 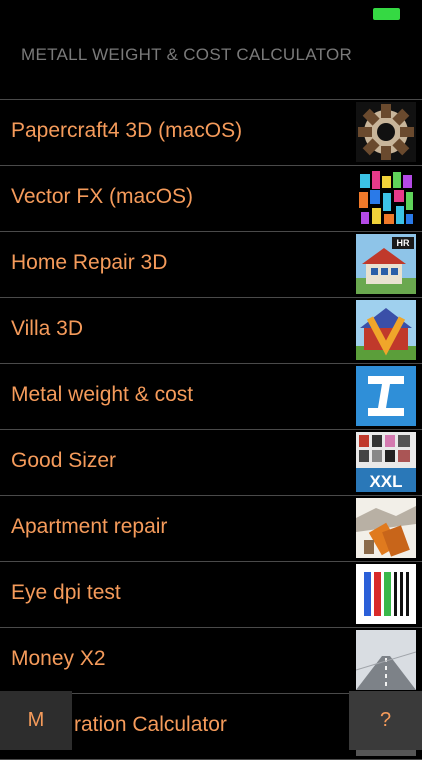 What do you see at coordinates (36, 720) in the screenshot?
I see `menu-button: M` at bounding box center [36, 720].